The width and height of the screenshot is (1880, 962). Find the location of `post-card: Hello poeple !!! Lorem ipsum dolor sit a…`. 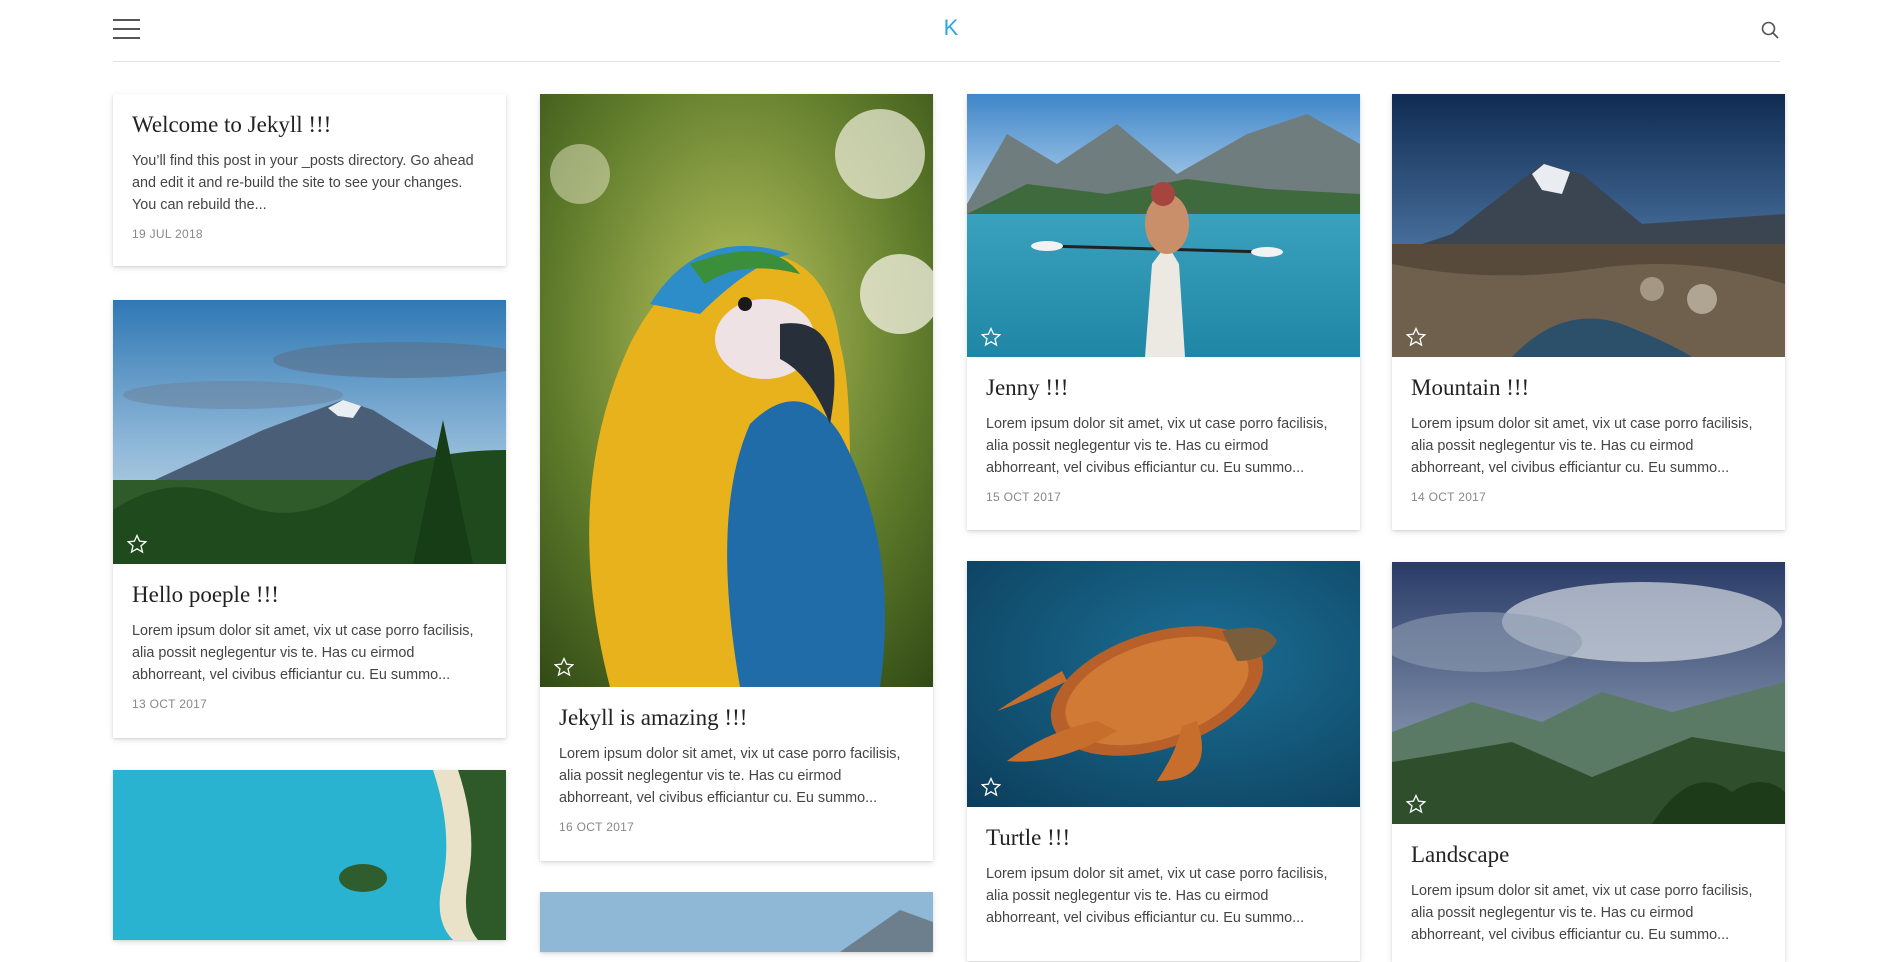

post-card: Hello poeple !!! Lorem ipsum dolor sit a… is located at coordinates (309, 519).